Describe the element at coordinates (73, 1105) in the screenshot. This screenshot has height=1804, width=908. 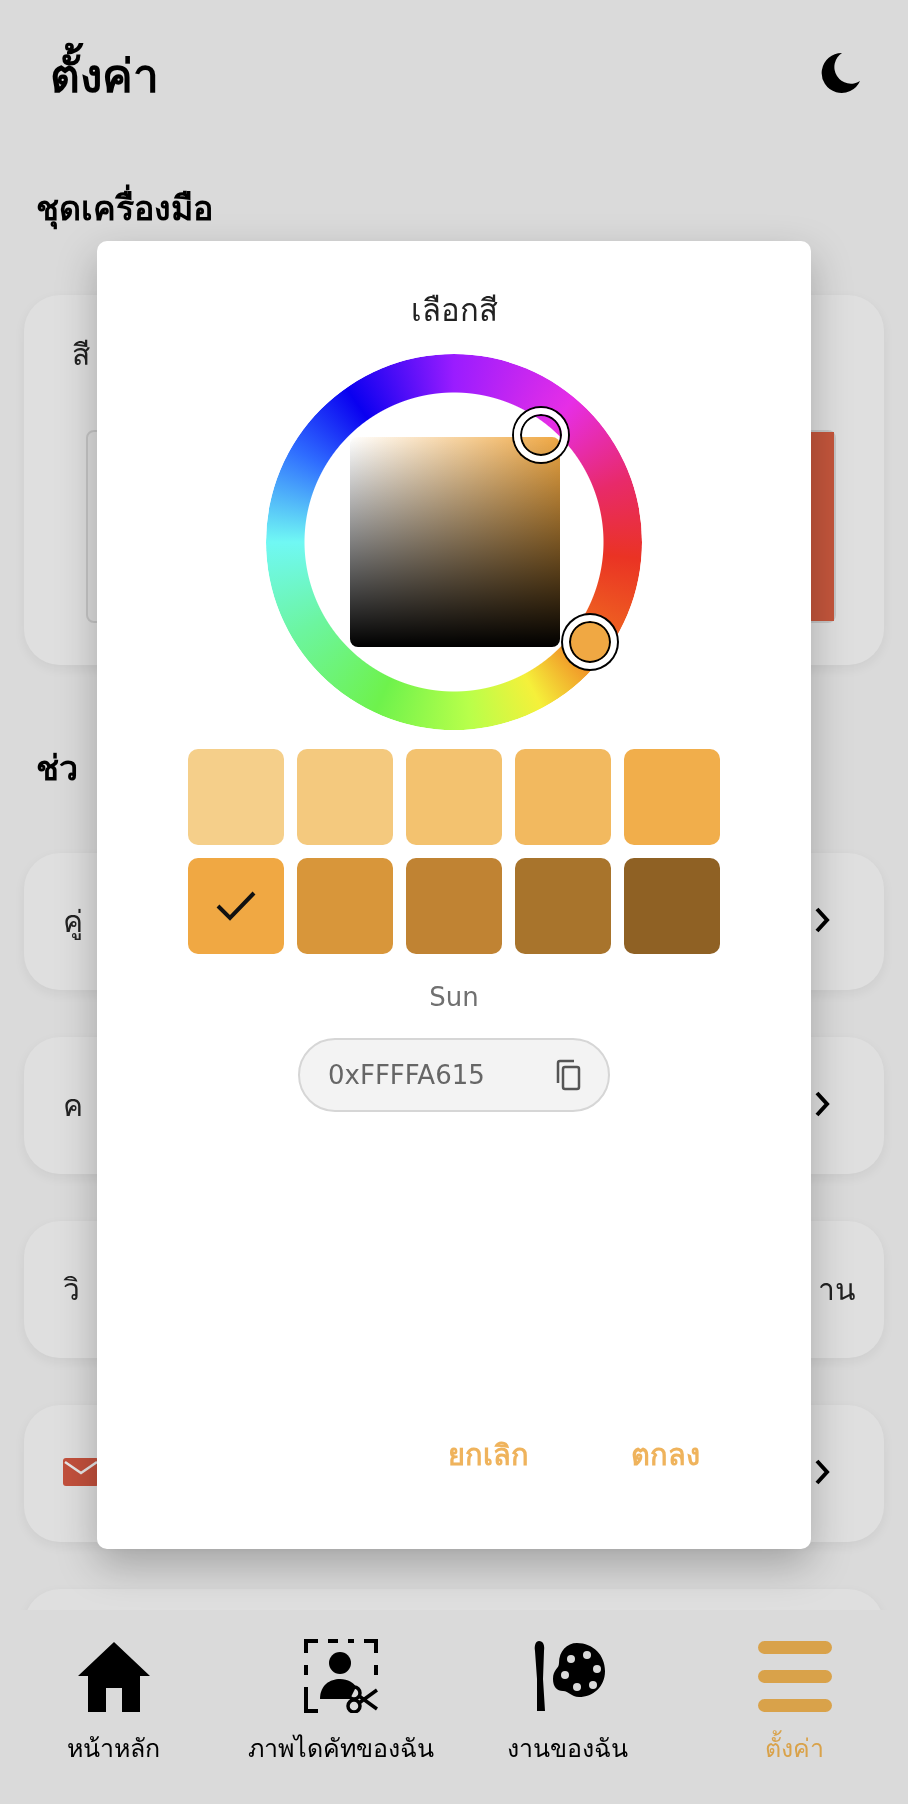
I see `row-label: ค` at that location.